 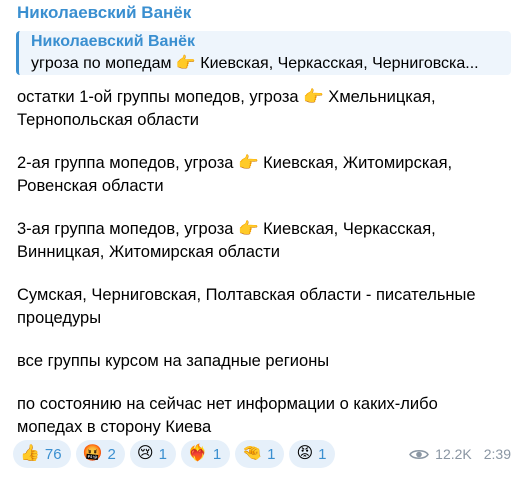 I want to click on view-count: 12.2K, so click(x=453, y=454).